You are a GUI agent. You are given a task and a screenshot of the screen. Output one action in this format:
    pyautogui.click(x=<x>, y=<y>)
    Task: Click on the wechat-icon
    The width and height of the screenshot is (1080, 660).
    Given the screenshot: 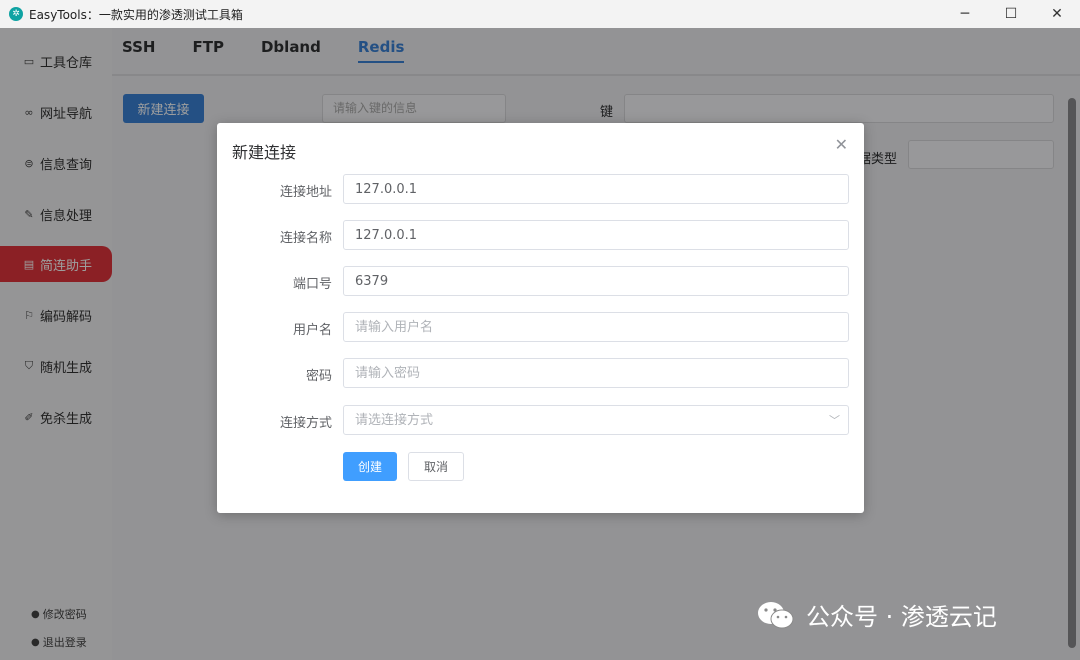 What is the action you would take?
    pyautogui.click(x=776, y=614)
    